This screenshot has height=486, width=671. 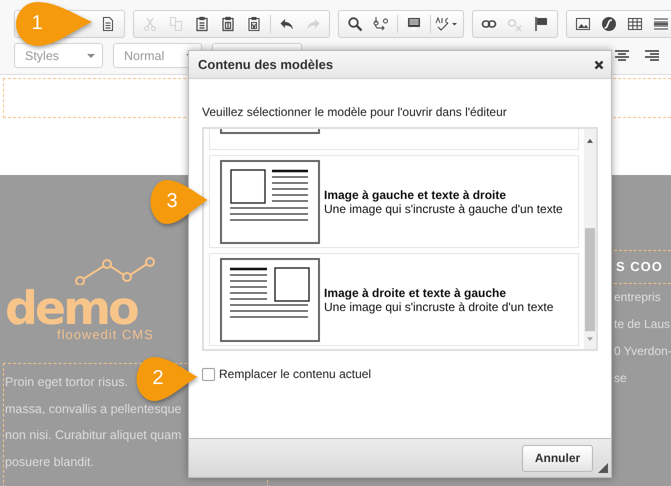 I want to click on paragraph-line: posuere blandit., so click(x=49, y=462).